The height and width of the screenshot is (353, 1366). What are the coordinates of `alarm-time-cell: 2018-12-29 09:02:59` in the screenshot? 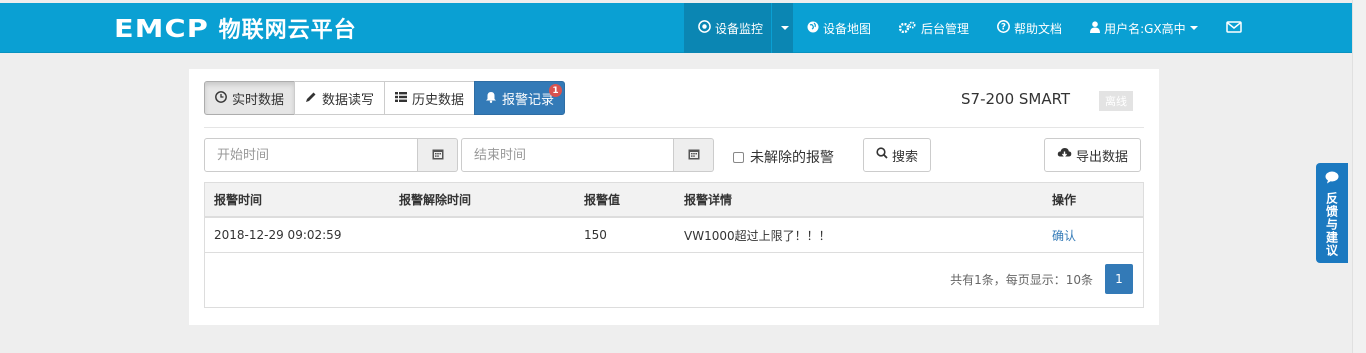 It's located at (278, 235).